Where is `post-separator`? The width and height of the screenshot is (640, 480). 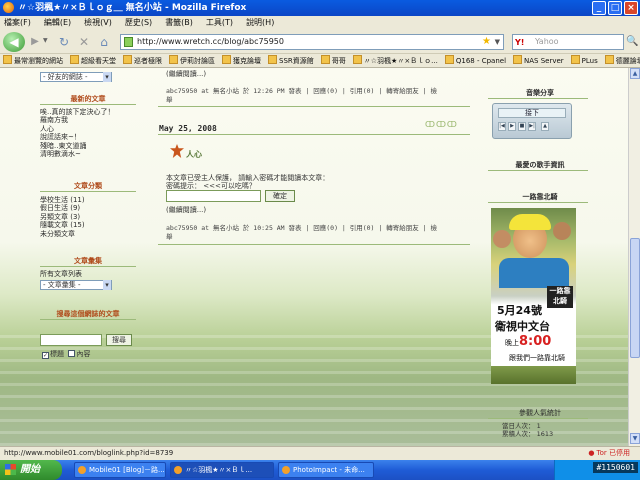 post-separator is located at coordinates (314, 106).